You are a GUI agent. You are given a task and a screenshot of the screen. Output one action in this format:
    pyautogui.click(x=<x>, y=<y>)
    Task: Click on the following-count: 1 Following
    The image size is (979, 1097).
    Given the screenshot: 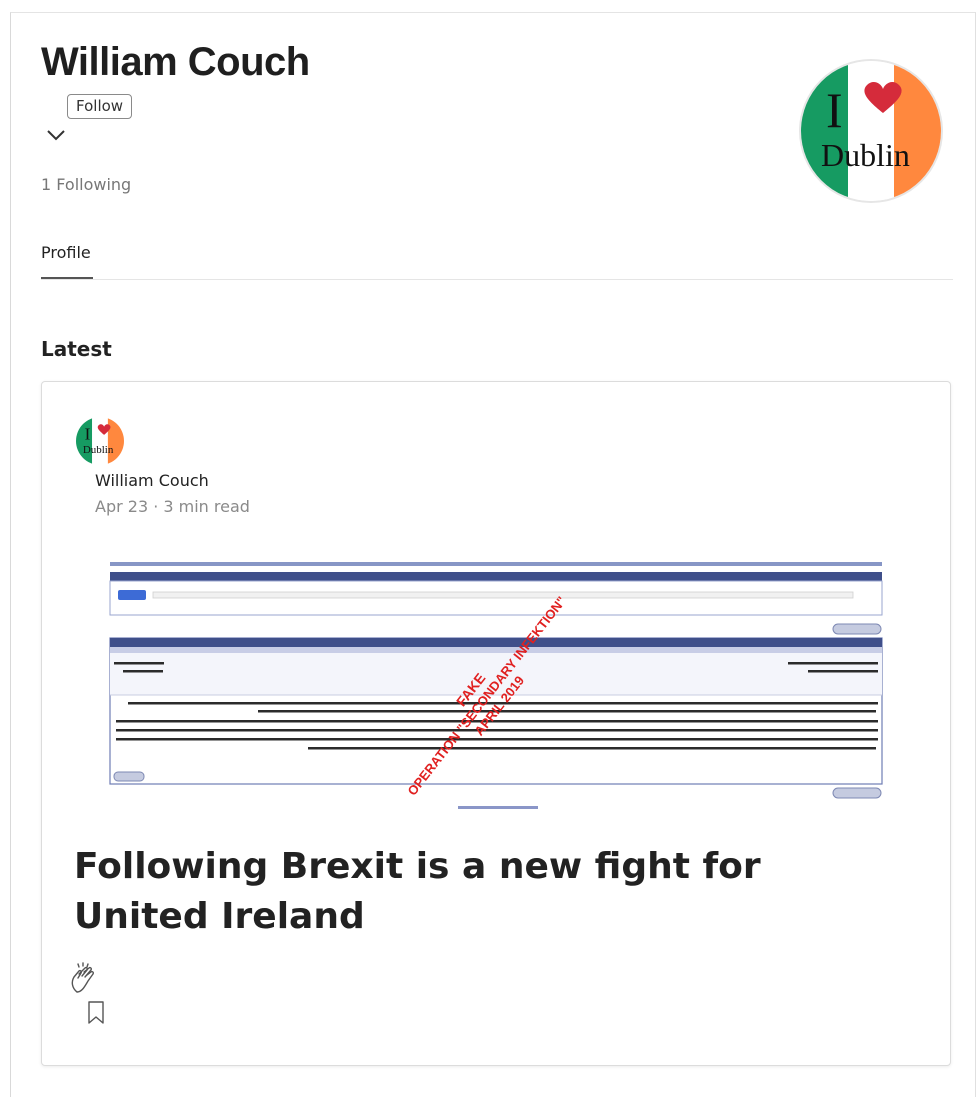 What is the action you would take?
    pyautogui.click(x=86, y=184)
    